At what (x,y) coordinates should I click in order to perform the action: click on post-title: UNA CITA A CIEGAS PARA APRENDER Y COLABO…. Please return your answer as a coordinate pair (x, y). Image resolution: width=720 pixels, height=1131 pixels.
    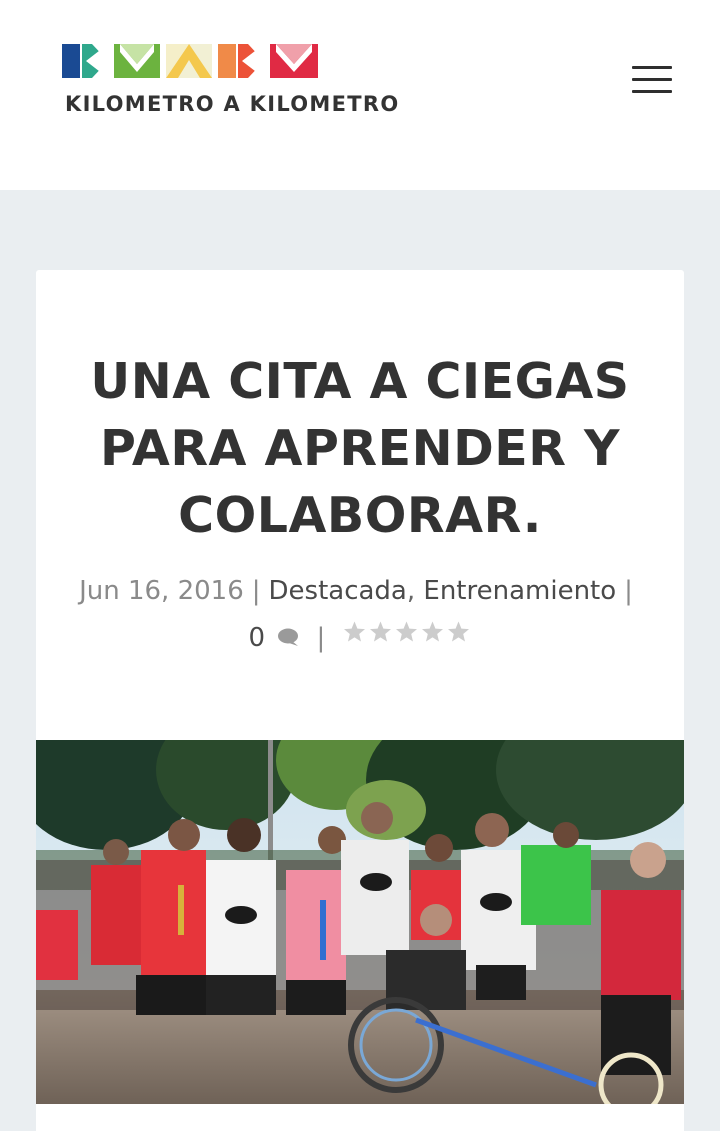
    Looking at the image, I should click on (360, 448).